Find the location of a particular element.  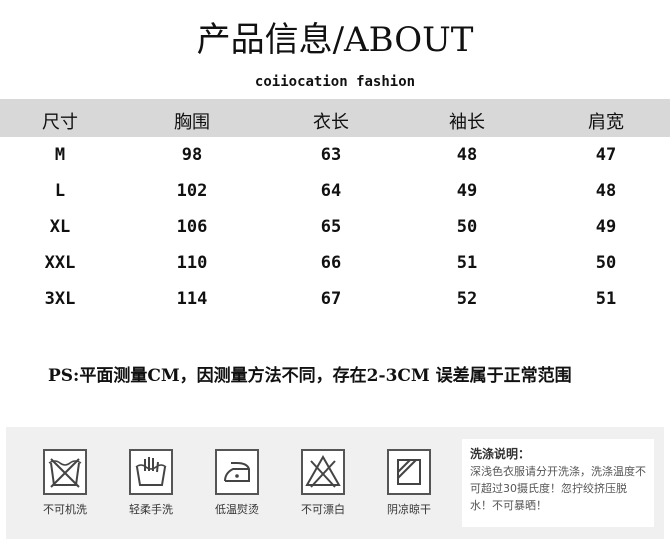

no-bleach-icon is located at coordinates (323, 472).